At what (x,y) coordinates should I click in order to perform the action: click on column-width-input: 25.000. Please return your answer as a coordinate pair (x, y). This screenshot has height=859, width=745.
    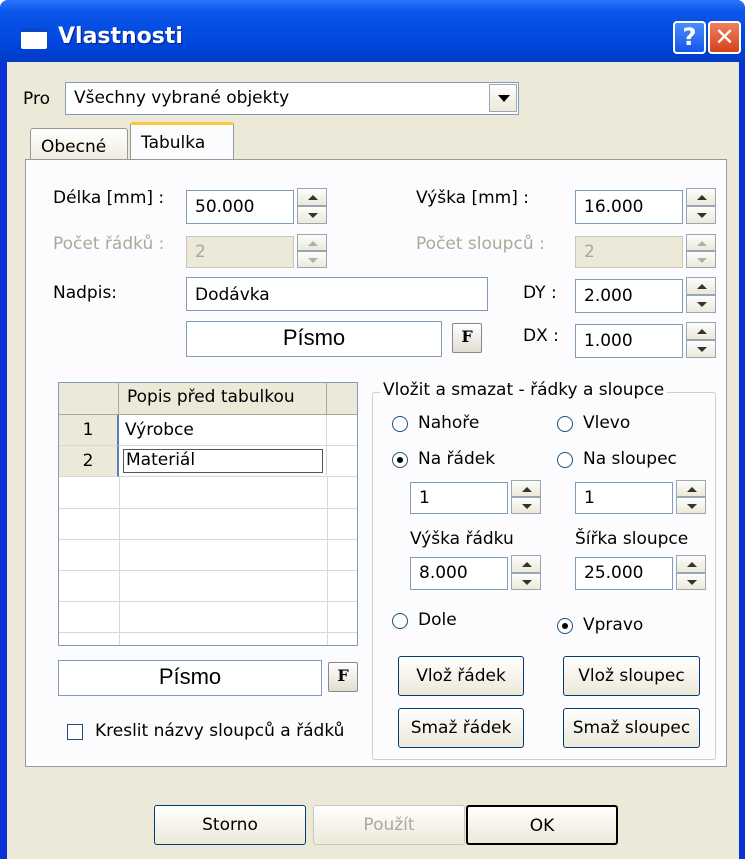
    Looking at the image, I should click on (624, 573).